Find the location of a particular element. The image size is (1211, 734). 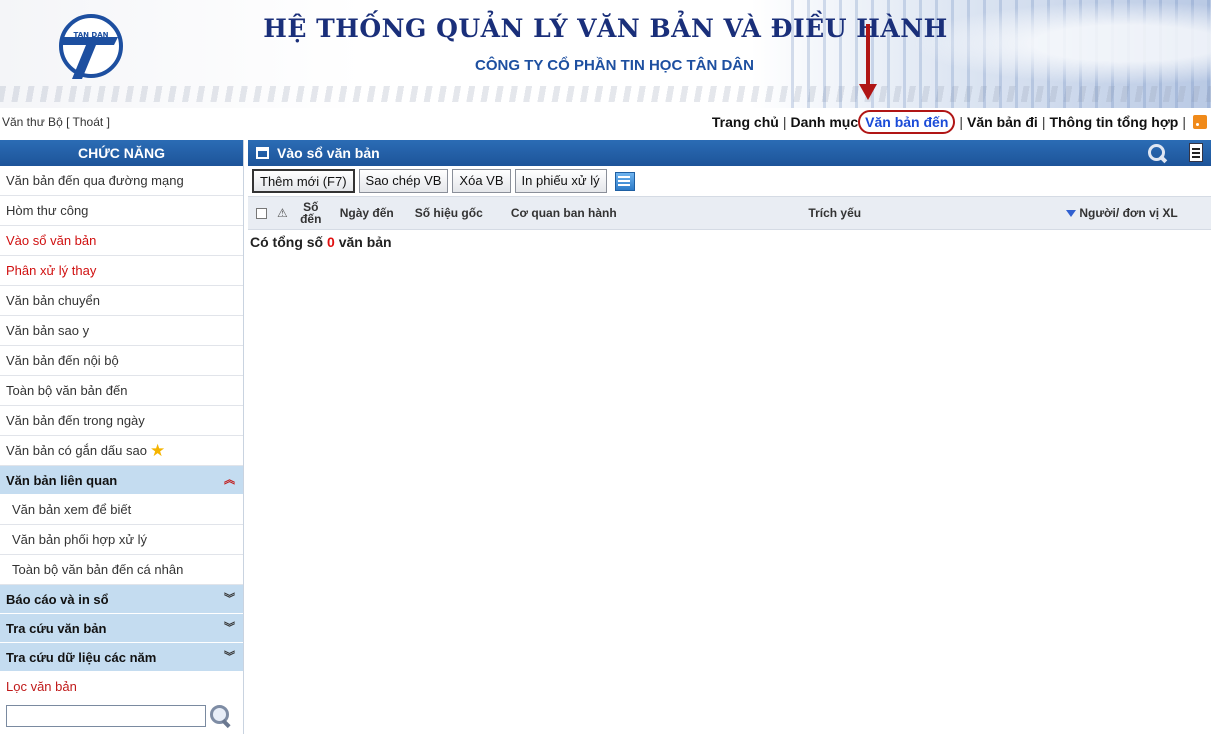

sidebar-group-label: Tra cứu dữ liệu các năm is located at coordinates (81, 657).